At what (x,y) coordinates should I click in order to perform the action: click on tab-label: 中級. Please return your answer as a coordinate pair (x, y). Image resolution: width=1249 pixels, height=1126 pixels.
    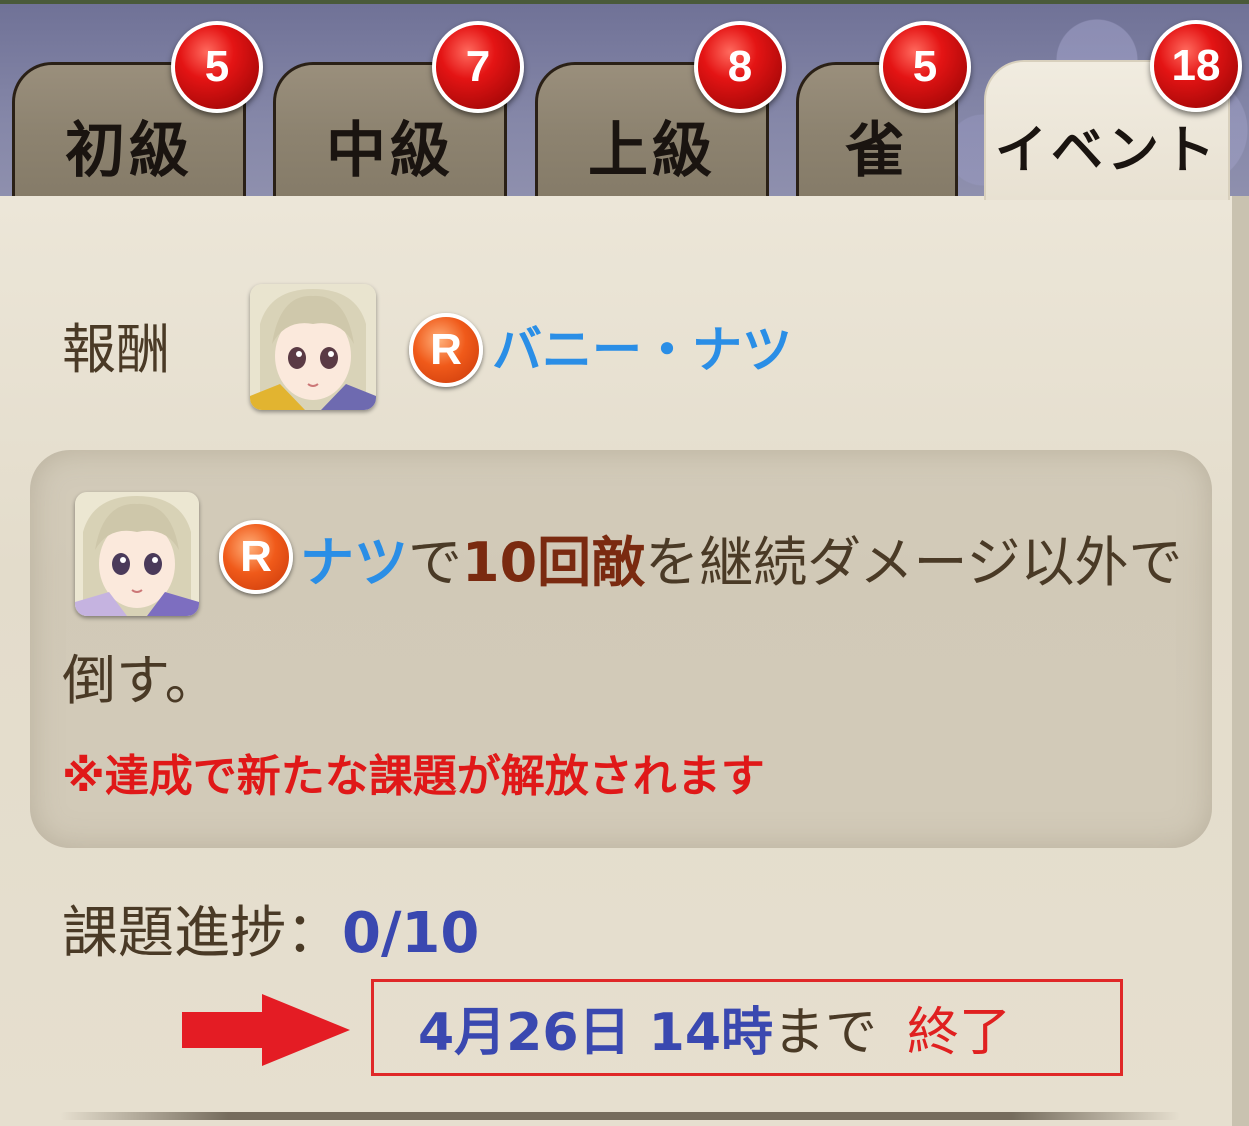
    Looking at the image, I should click on (390, 151).